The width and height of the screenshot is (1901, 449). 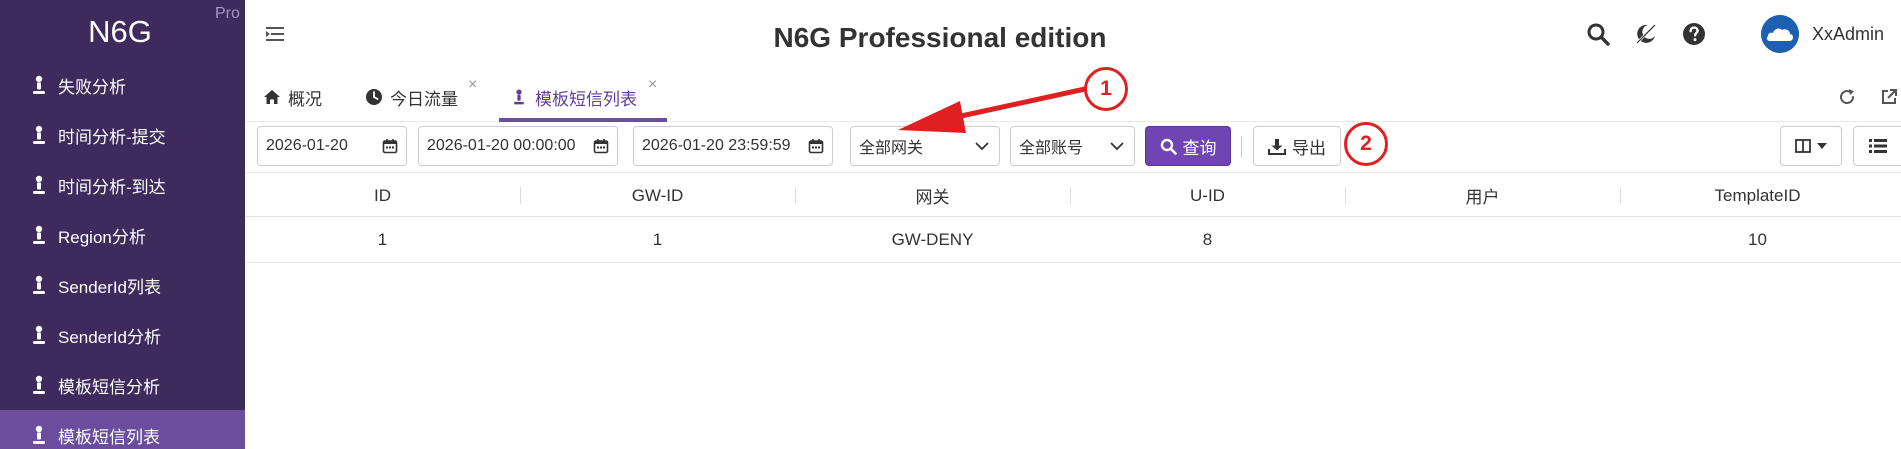 I want to click on tab-overview: 概况, so click(x=292, y=97).